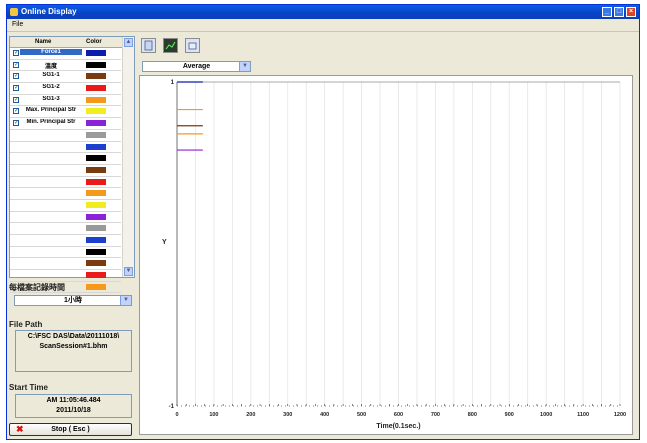  I want to click on channel-row: ✓ SG1-1, so click(65, 77).